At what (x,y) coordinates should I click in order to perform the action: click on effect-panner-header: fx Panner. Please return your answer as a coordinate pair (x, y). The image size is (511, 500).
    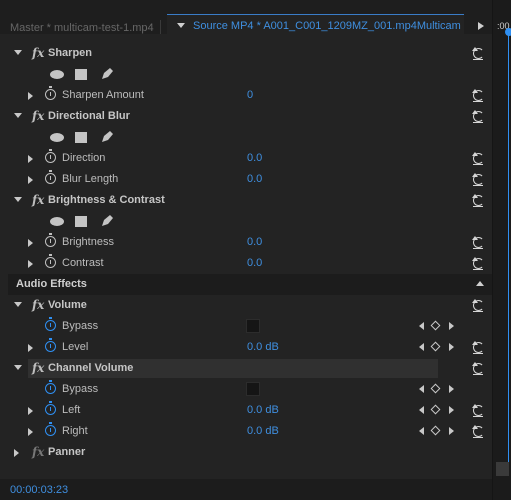
    Looking at the image, I should click on (250, 452).